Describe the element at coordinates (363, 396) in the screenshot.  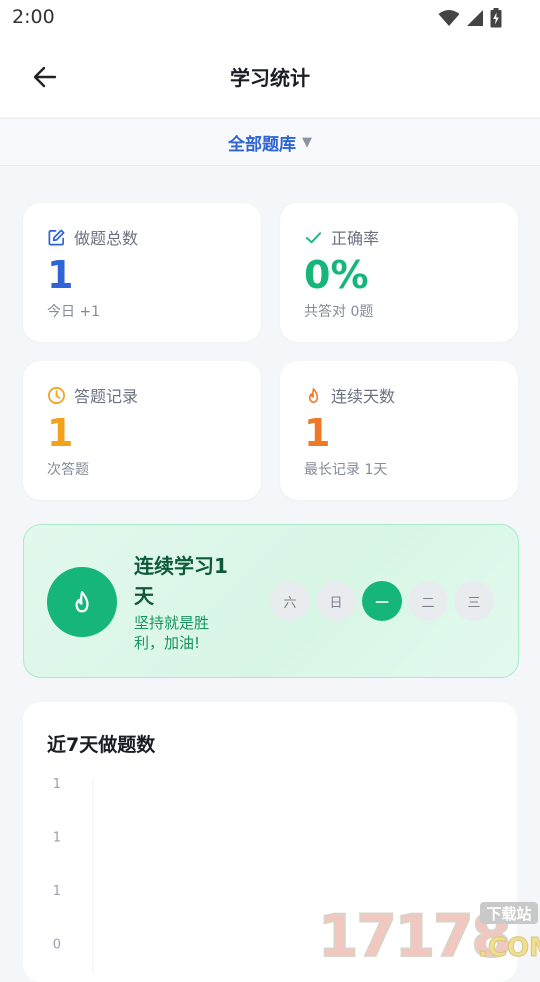
I see `stat-label: 连续天数` at that location.